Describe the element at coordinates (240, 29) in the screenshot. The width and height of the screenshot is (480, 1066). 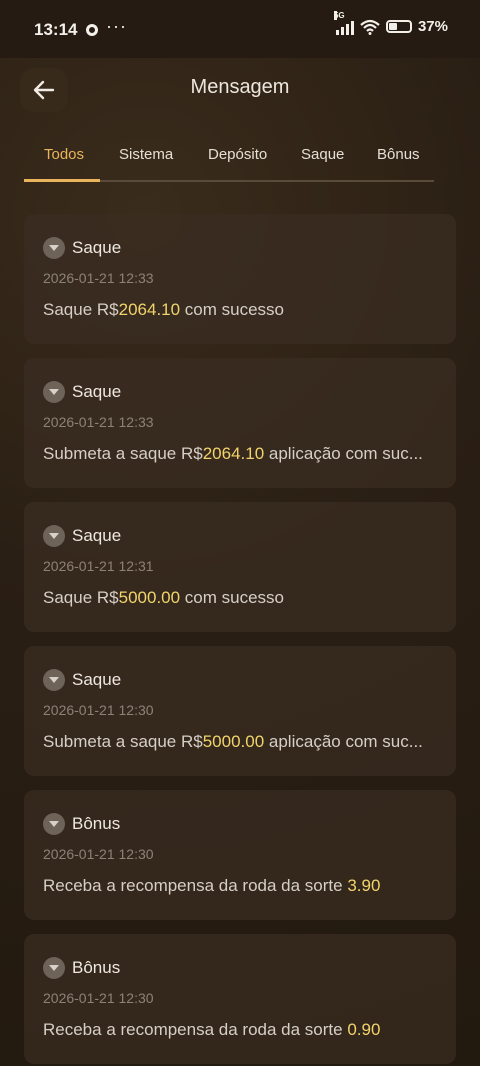
I see `status-bar: 13:14 ··· 5G 37%` at that location.